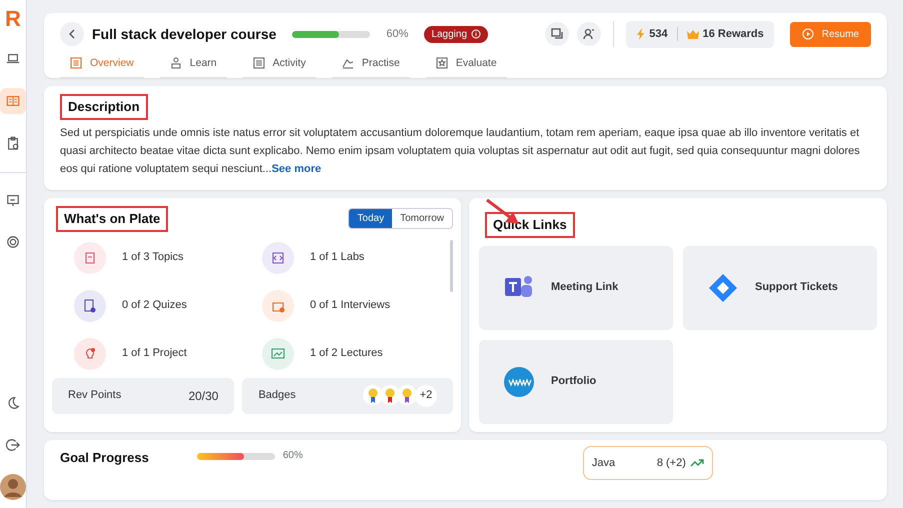  What do you see at coordinates (13, 200) in the screenshot?
I see `presentation-icon` at bounding box center [13, 200].